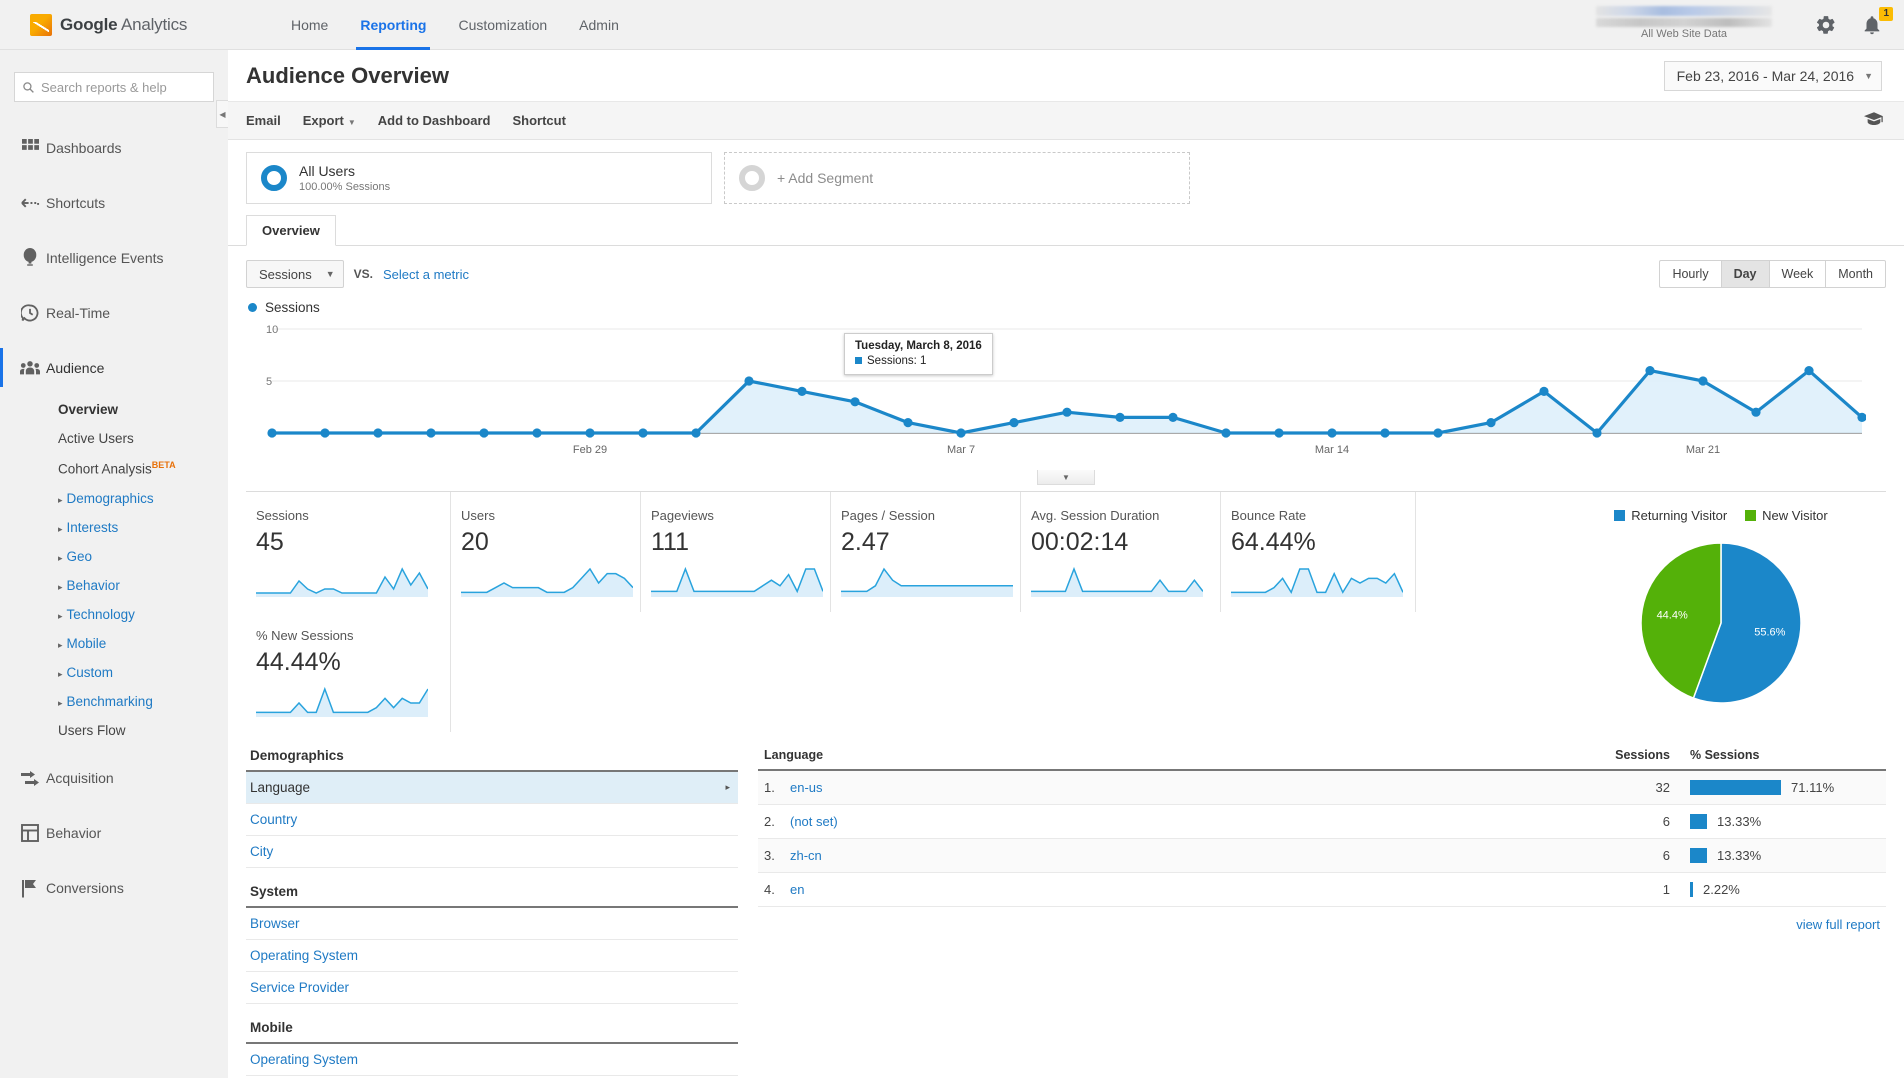 The image size is (1904, 1078). I want to click on select-a-metric-link: Select a metric, so click(426, 274).